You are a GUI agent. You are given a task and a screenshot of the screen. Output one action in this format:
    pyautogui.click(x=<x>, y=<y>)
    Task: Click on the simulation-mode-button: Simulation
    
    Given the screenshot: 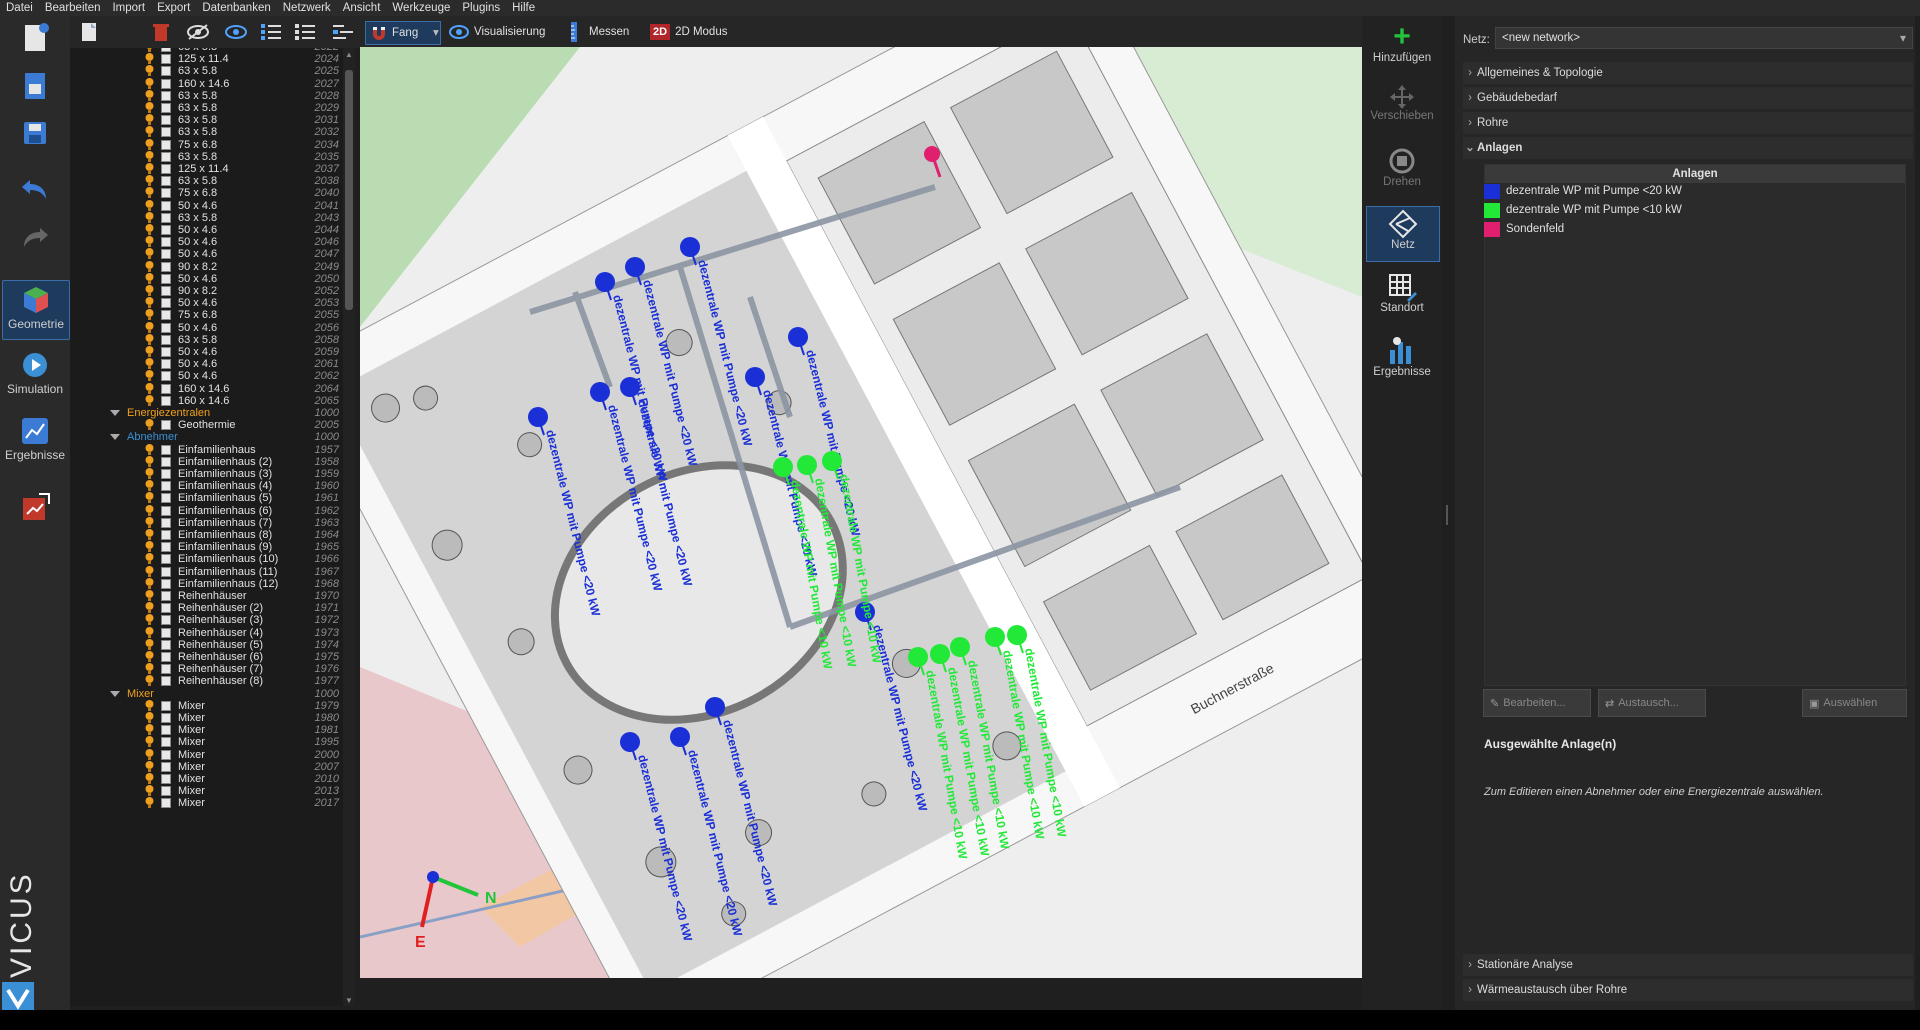 What is the action you would take?
    pyautogui.click(x=35, y=375)
    